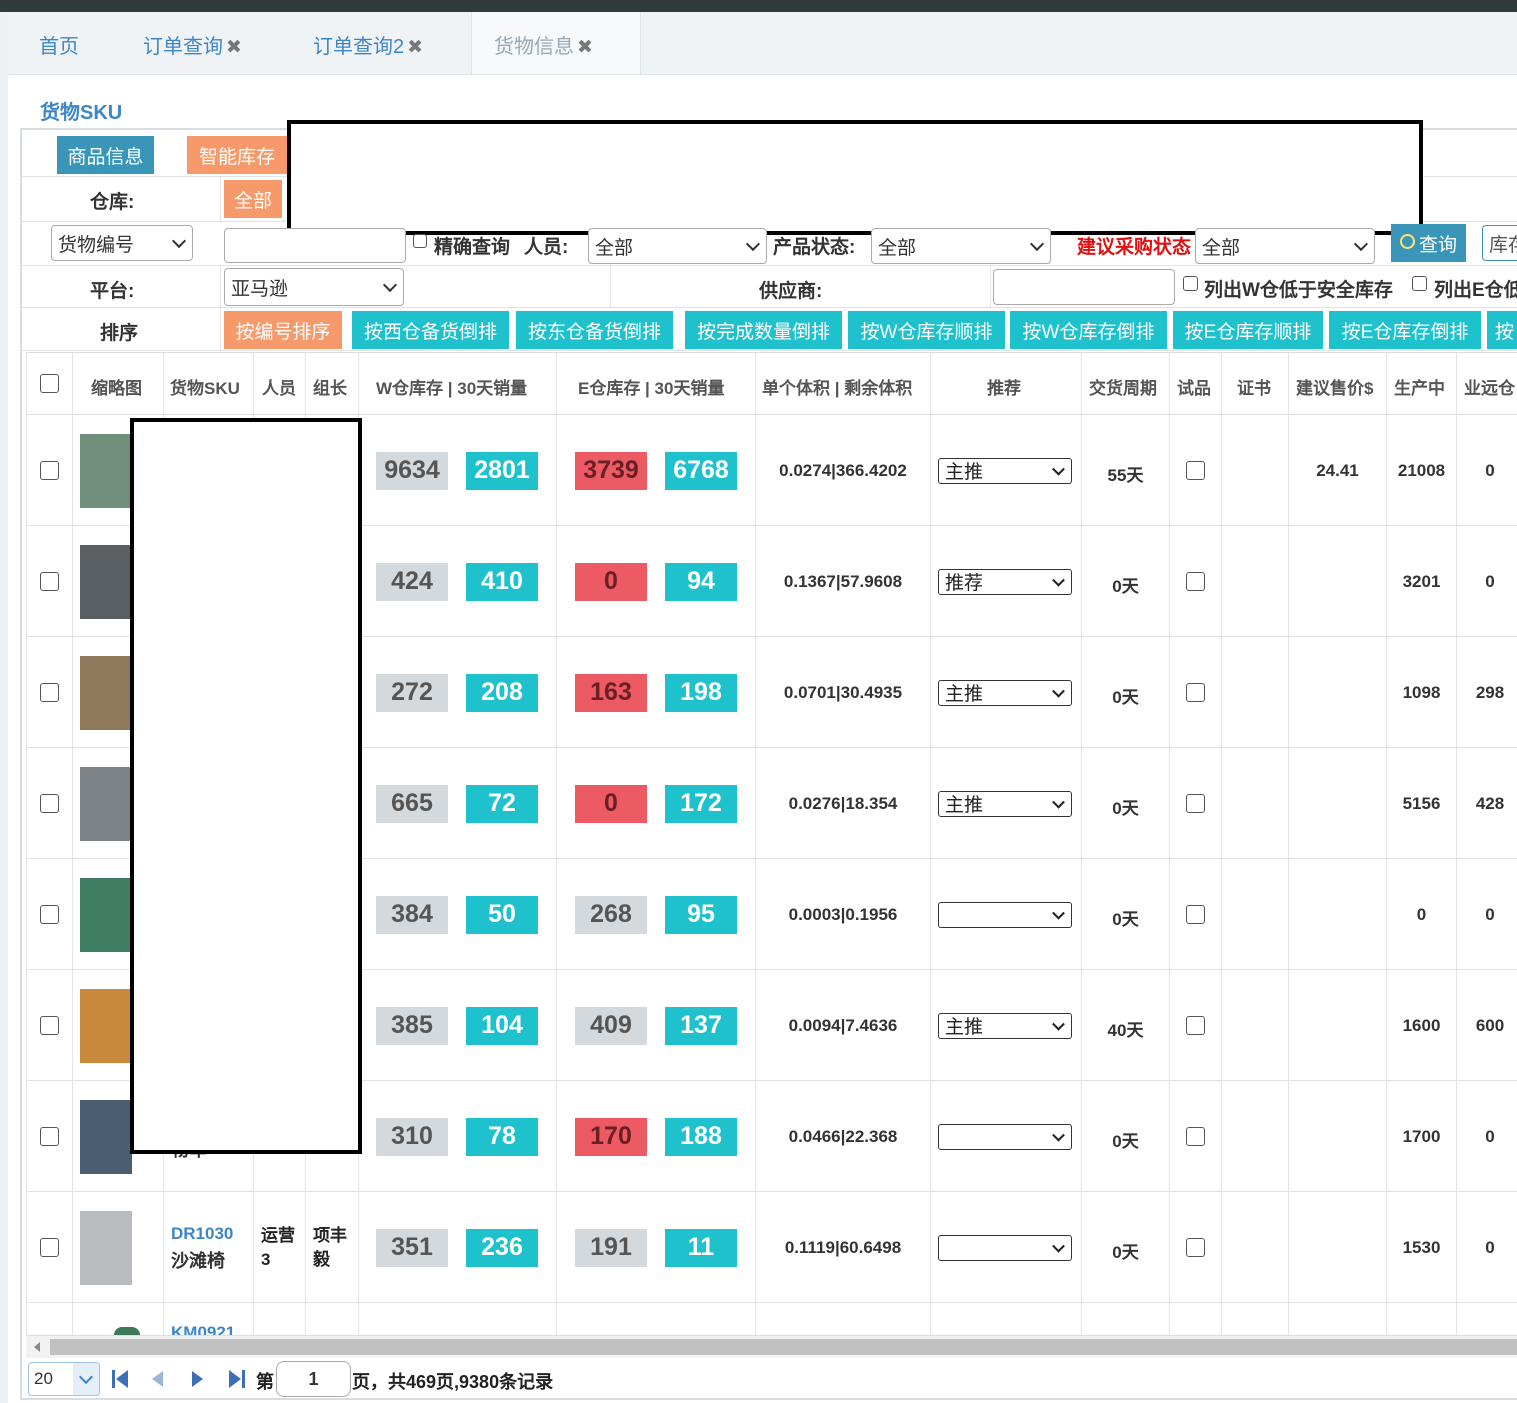  Describe the element at coordinates (502, 1247) in the screenshot. I see `w-sales-badge: 236` at that location.